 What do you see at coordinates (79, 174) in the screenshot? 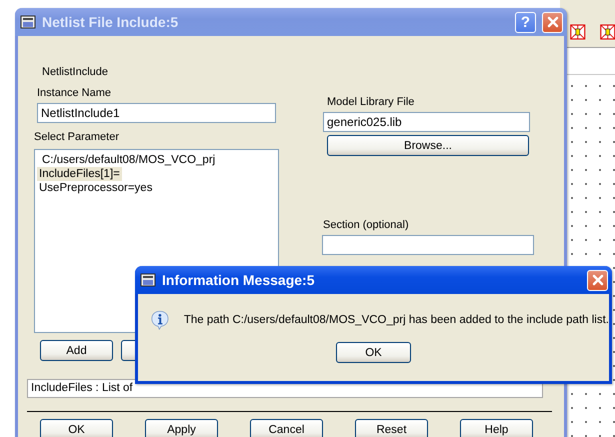
I see `list-item: IncludeFiles[1]=` at bounding box center [79, 174].